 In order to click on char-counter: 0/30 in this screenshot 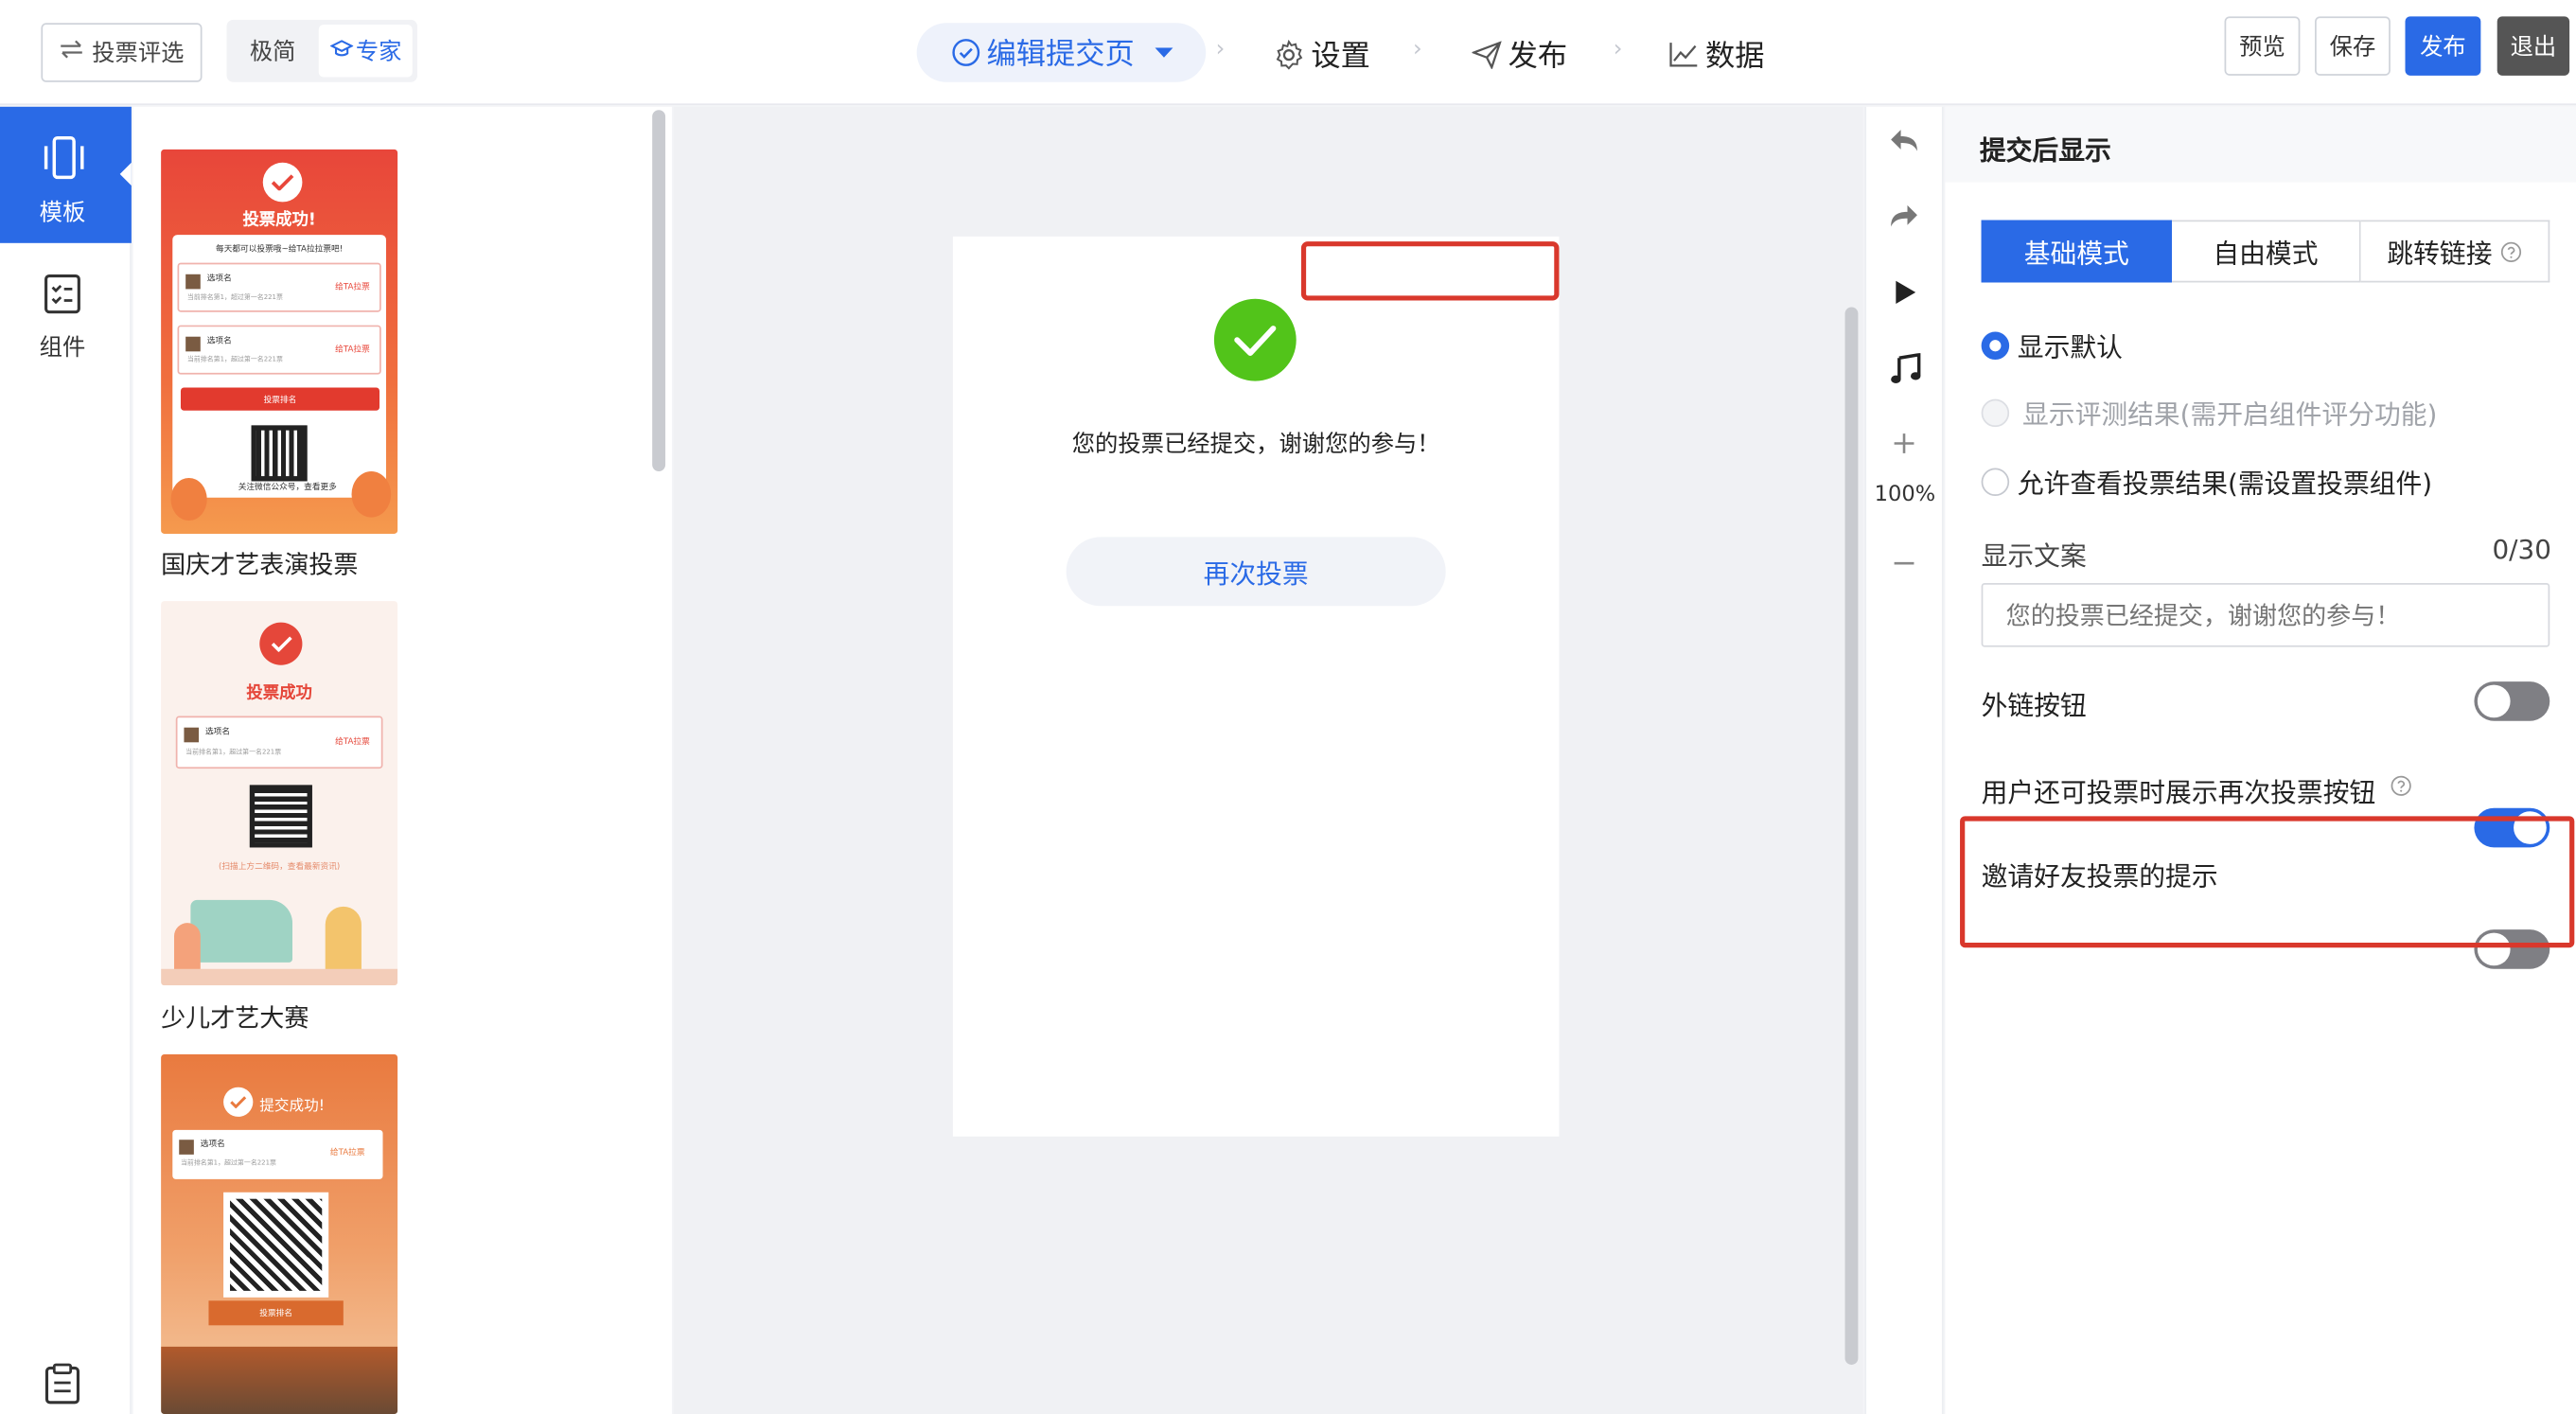, I will do `click(2521, 549)`.